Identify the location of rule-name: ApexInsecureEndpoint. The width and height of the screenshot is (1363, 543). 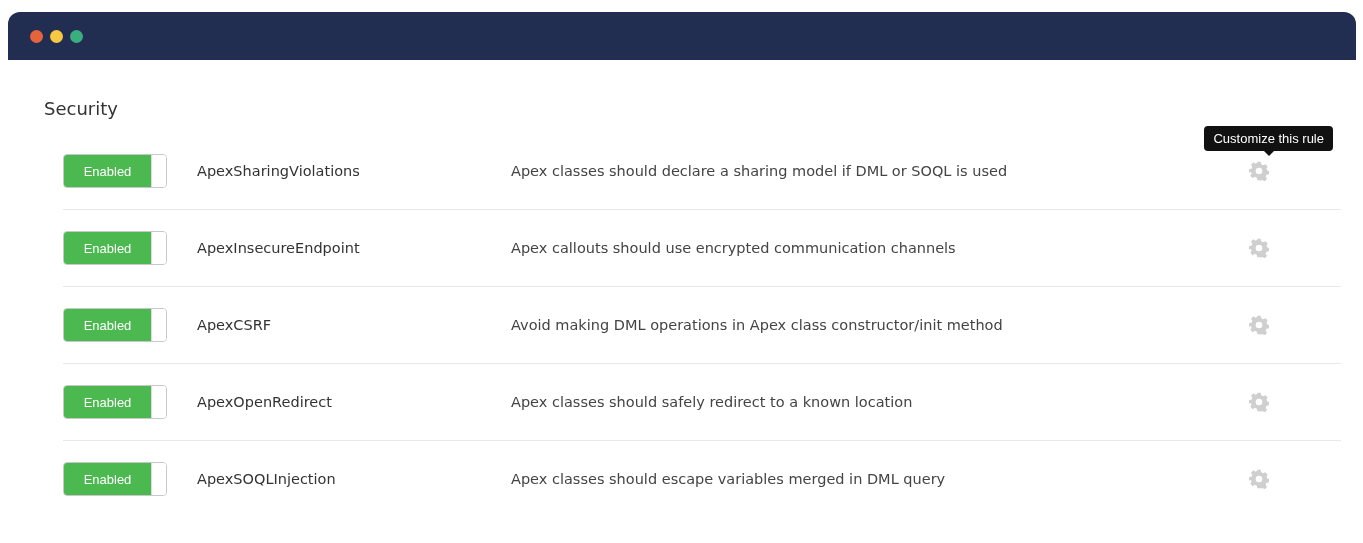
(279, 248).